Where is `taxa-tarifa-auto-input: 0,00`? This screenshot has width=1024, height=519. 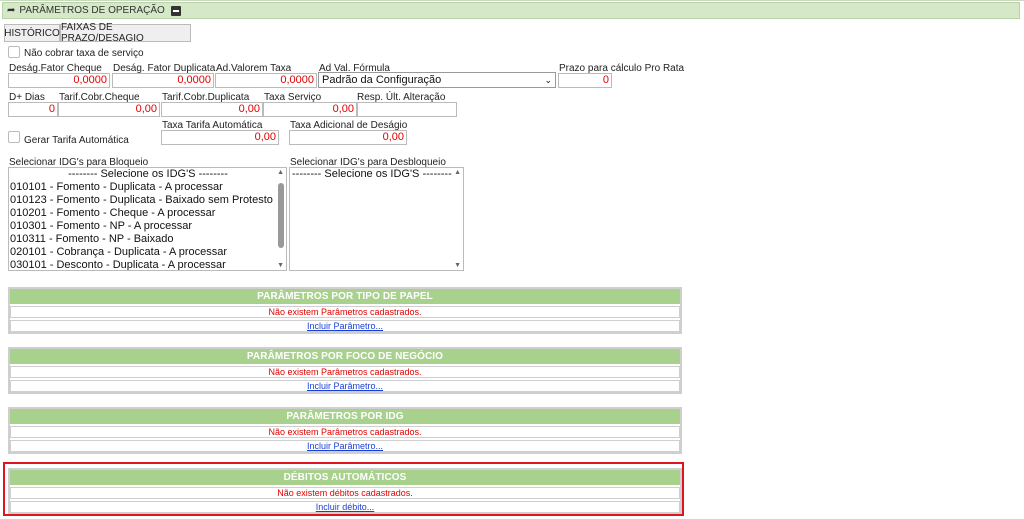
taxa-tarifa-auto-input: 0,00 is located at coordinates (220, 137).